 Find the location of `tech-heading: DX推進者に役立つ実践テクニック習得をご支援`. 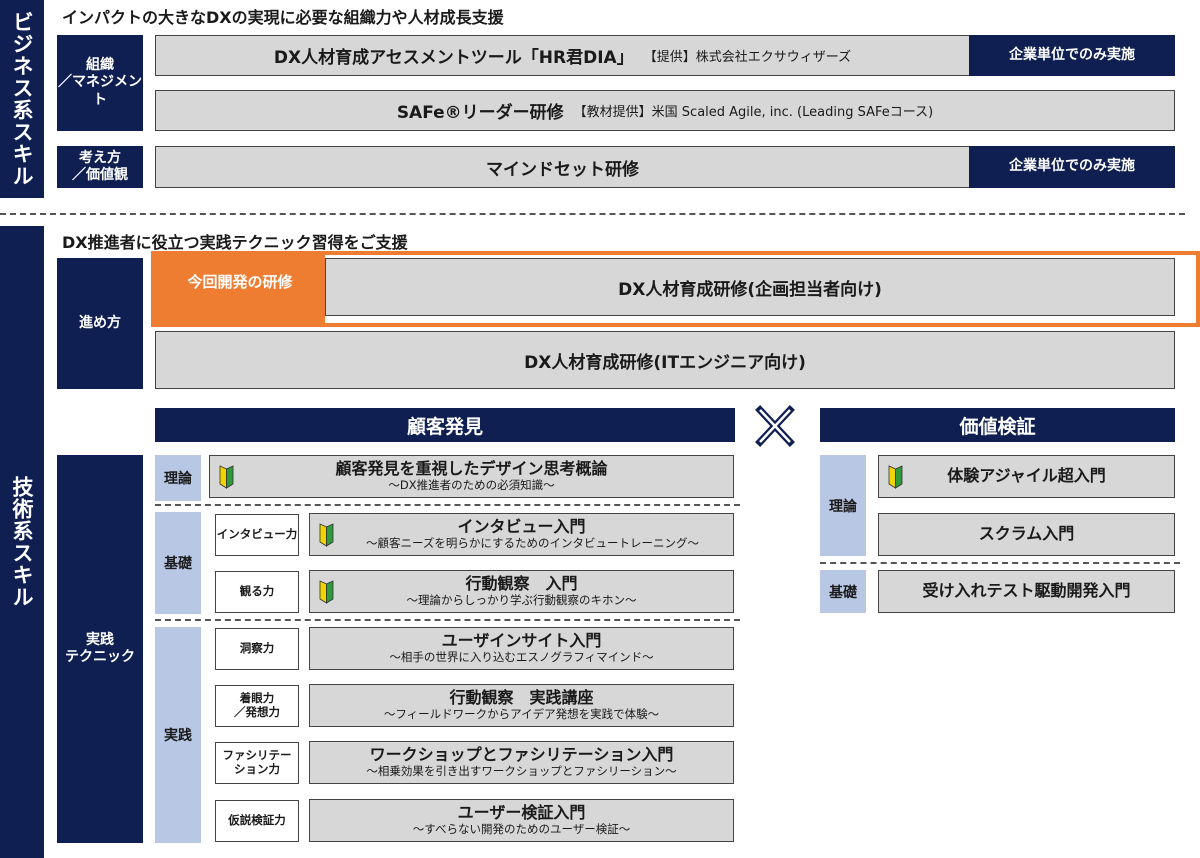

tech-heading: DX推進者に役立つ実践テクニック習得をご支援 is located at coordinates (235, 242).